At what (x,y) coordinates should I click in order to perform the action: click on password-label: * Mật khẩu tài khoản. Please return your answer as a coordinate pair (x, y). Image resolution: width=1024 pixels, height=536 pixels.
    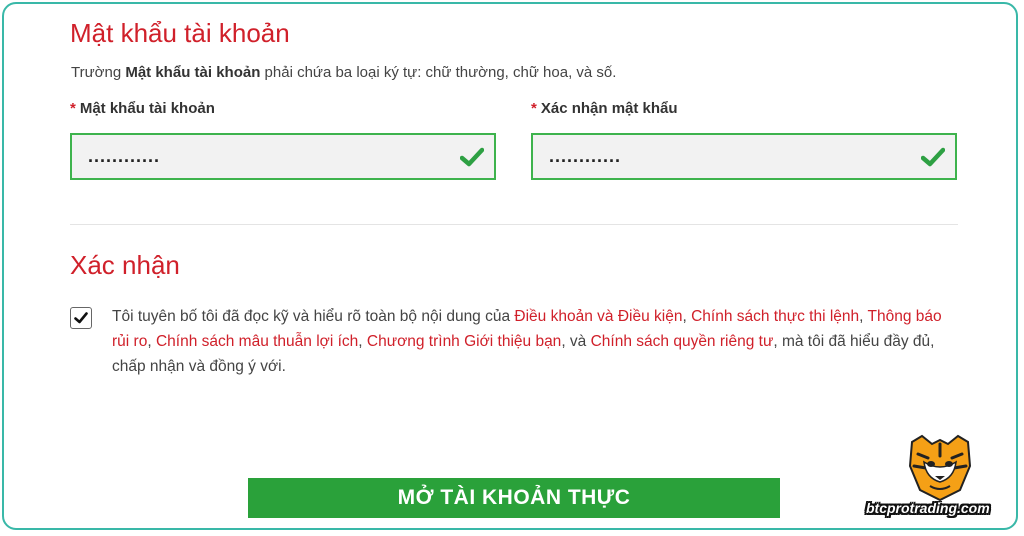
    Looking at the image, I should click on (142, 108).